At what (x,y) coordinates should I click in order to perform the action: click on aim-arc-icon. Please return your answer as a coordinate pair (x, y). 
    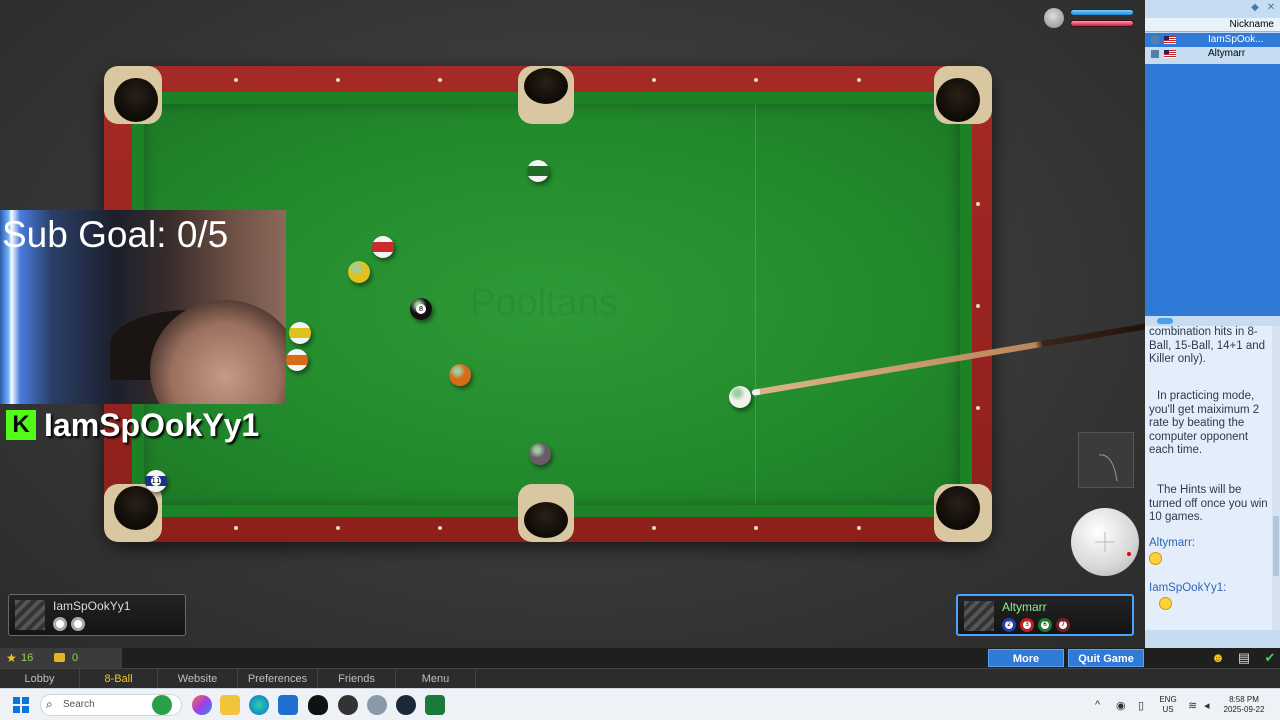
    Looking at the image, I should click on (1108, 468).